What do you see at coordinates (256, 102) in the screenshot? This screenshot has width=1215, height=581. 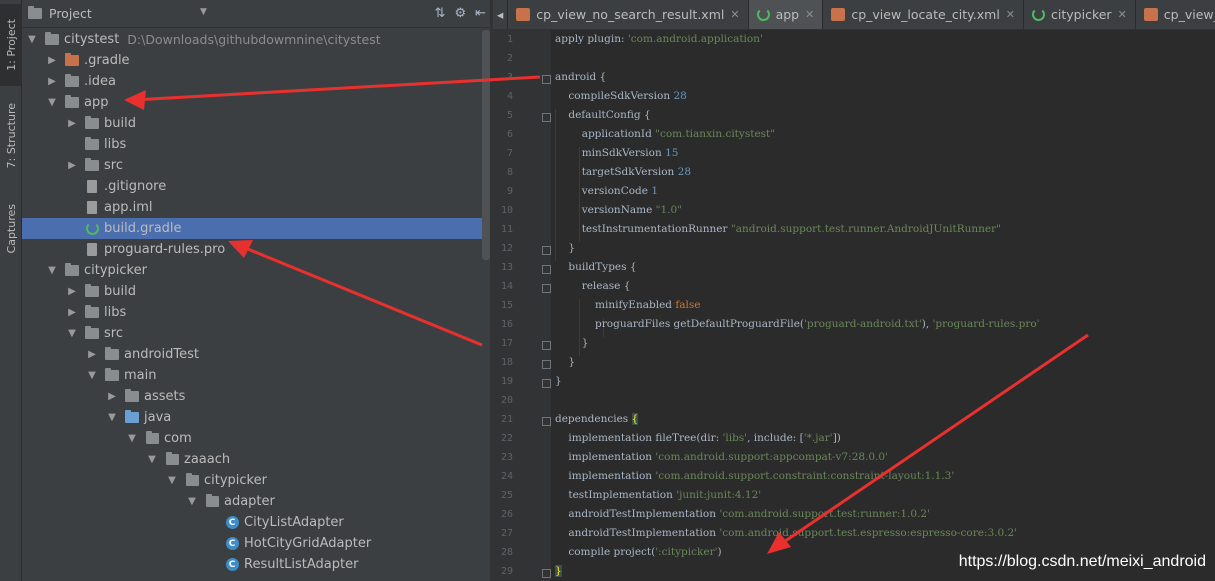 I see `tree-item: ▼ app` at bounding box center [256, 102].